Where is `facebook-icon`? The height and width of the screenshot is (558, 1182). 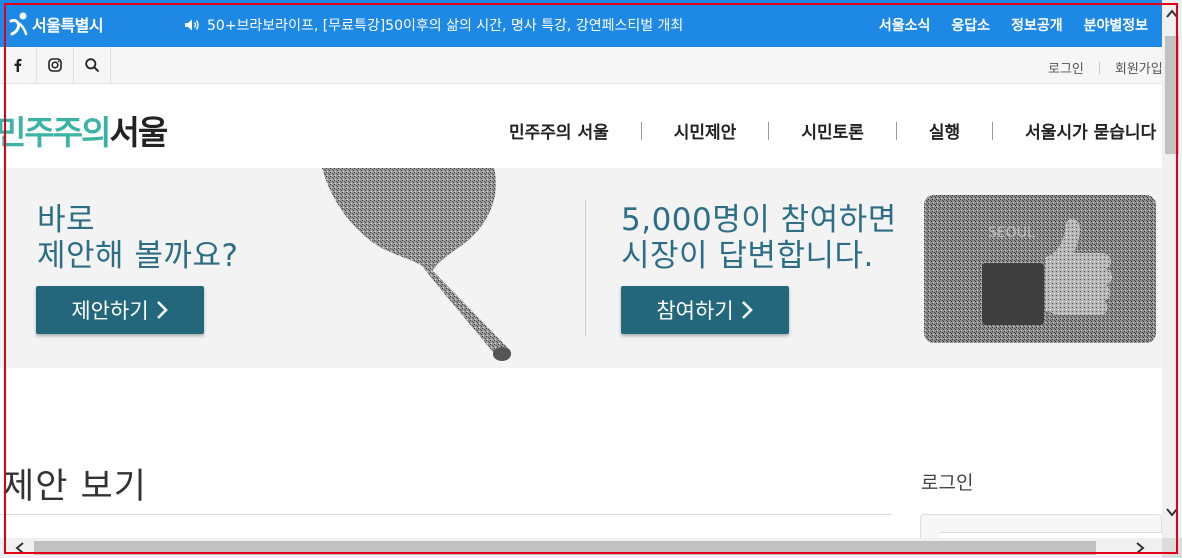 facebook-icon is located at coordinates (18, 65).